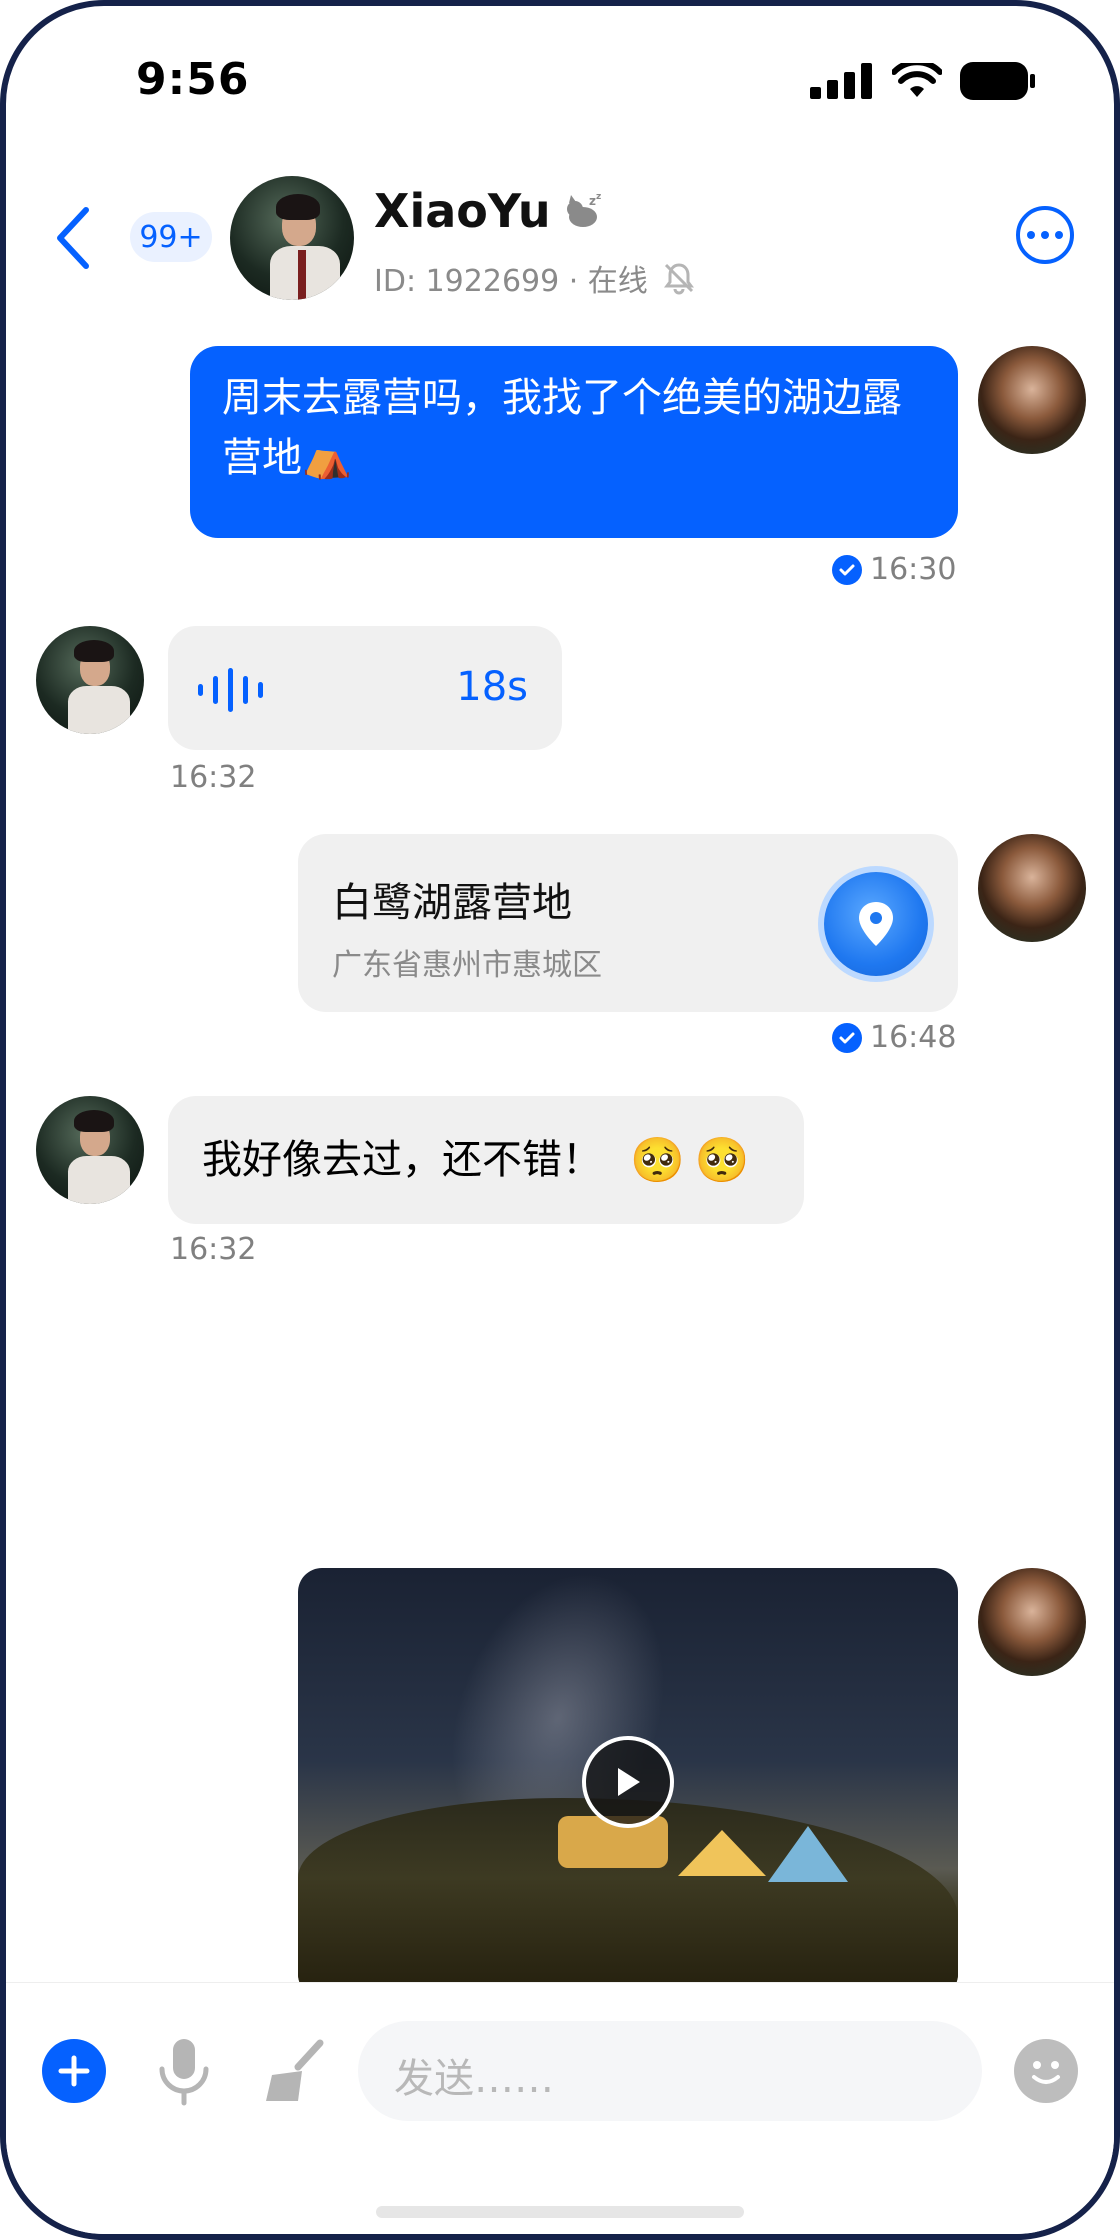 Image resolution: width=1120 pixels, height=2240 pixels. I want to click on back-chevron-icon, so click(74, 238).